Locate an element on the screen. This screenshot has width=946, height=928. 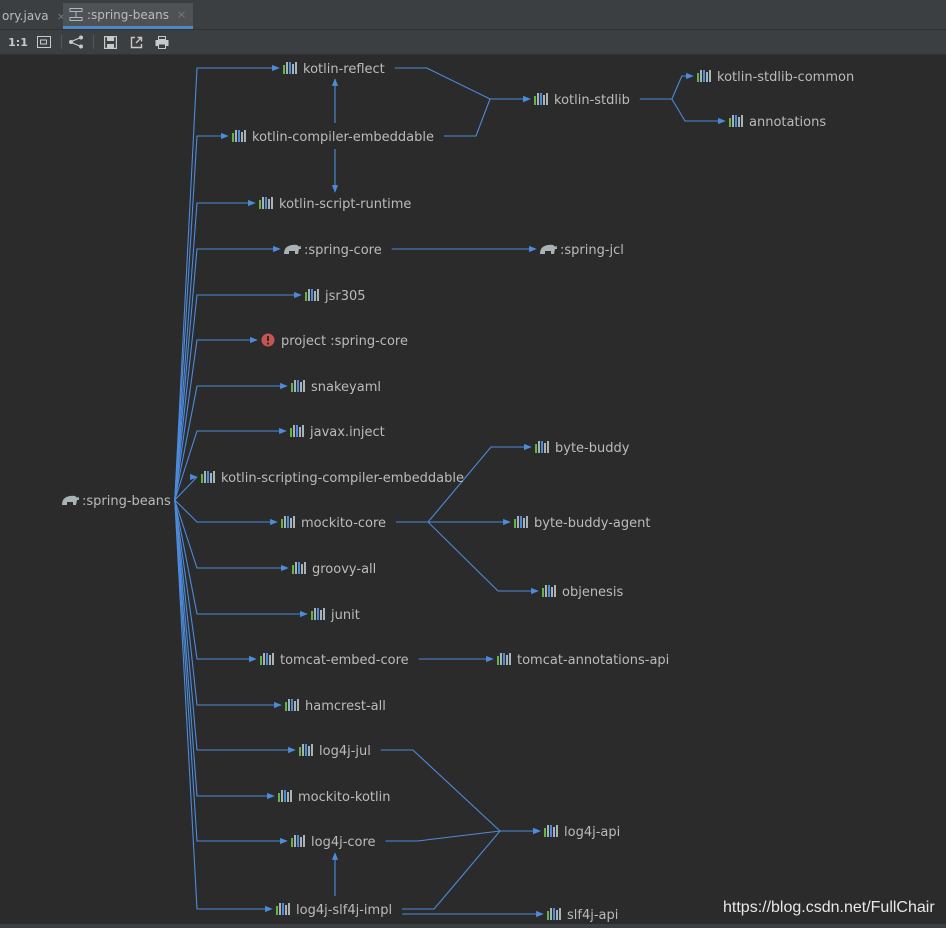
graph-node-ann: annotations is located at coordinates (777, 122).